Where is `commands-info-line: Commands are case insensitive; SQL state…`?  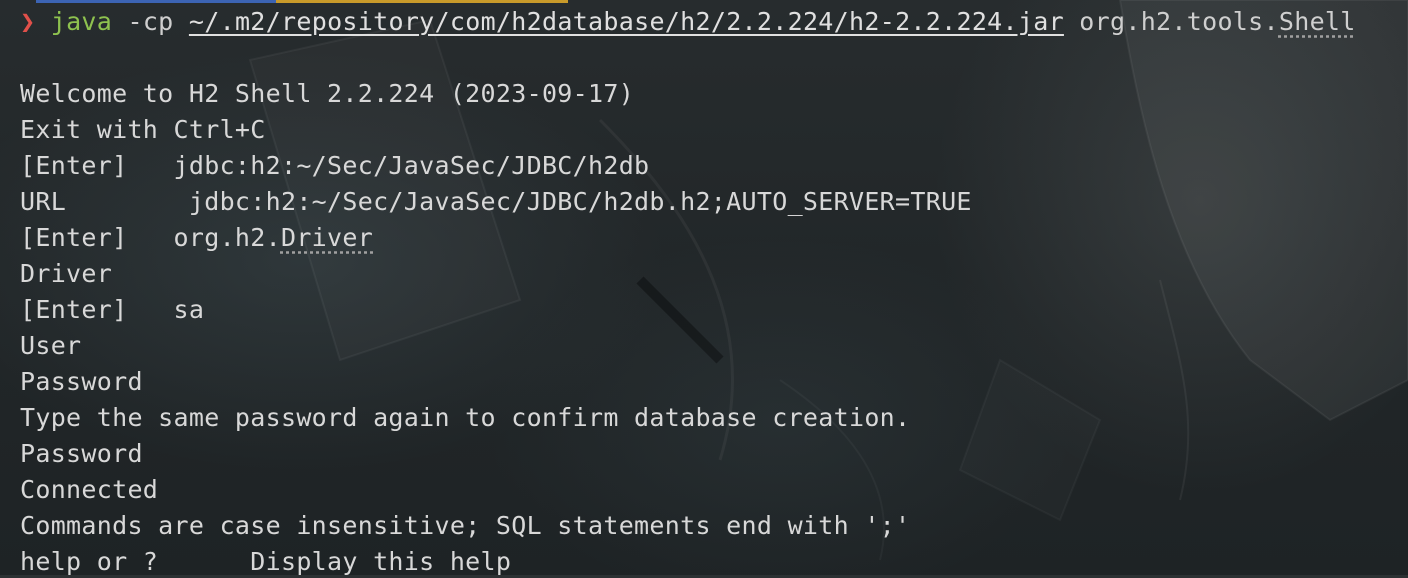
commands-info-line: Commands are case insensitive; SQL state… is located at coordinates (465, 525).